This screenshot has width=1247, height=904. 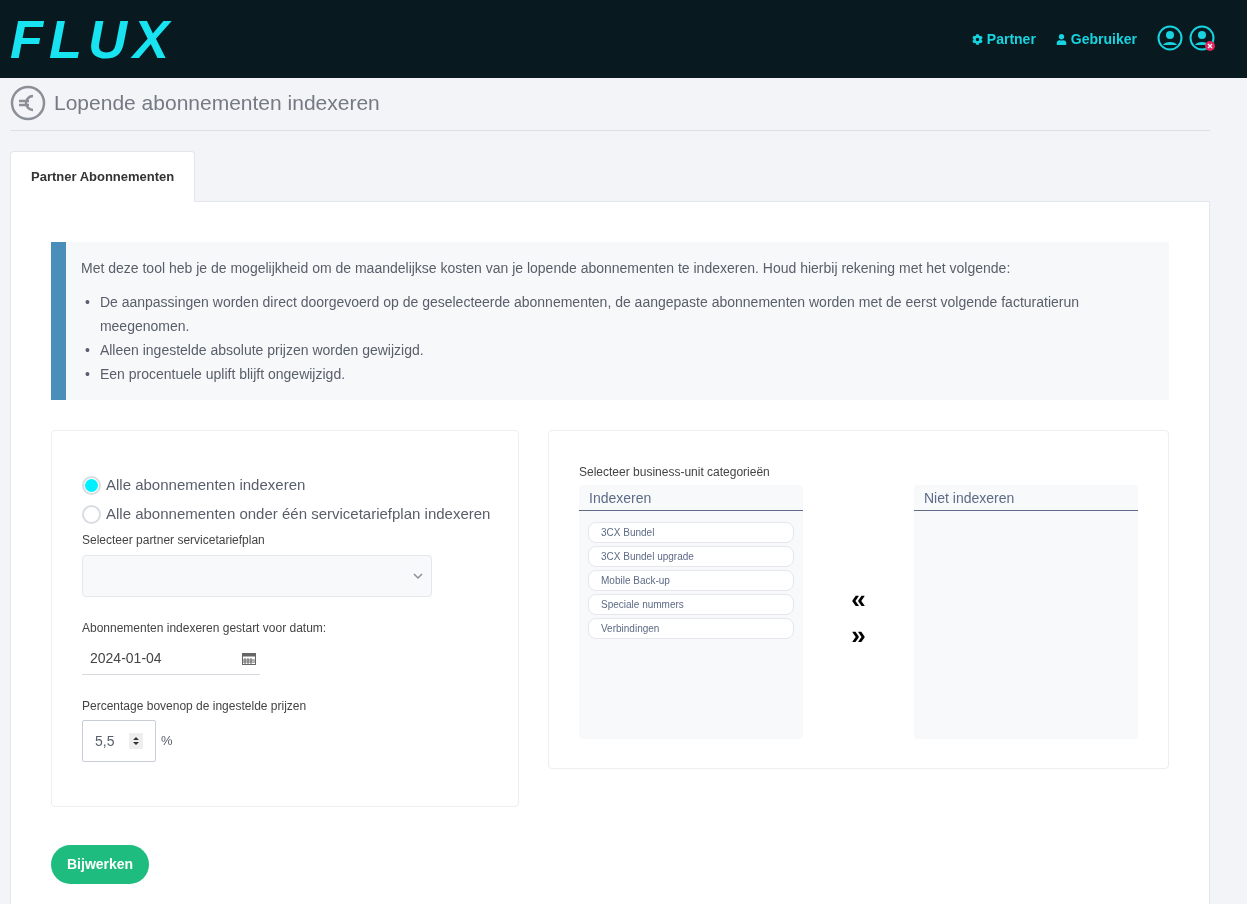 I want to click on page-title: Lopende abonnementen indexeren, so click(x=217, y=103).